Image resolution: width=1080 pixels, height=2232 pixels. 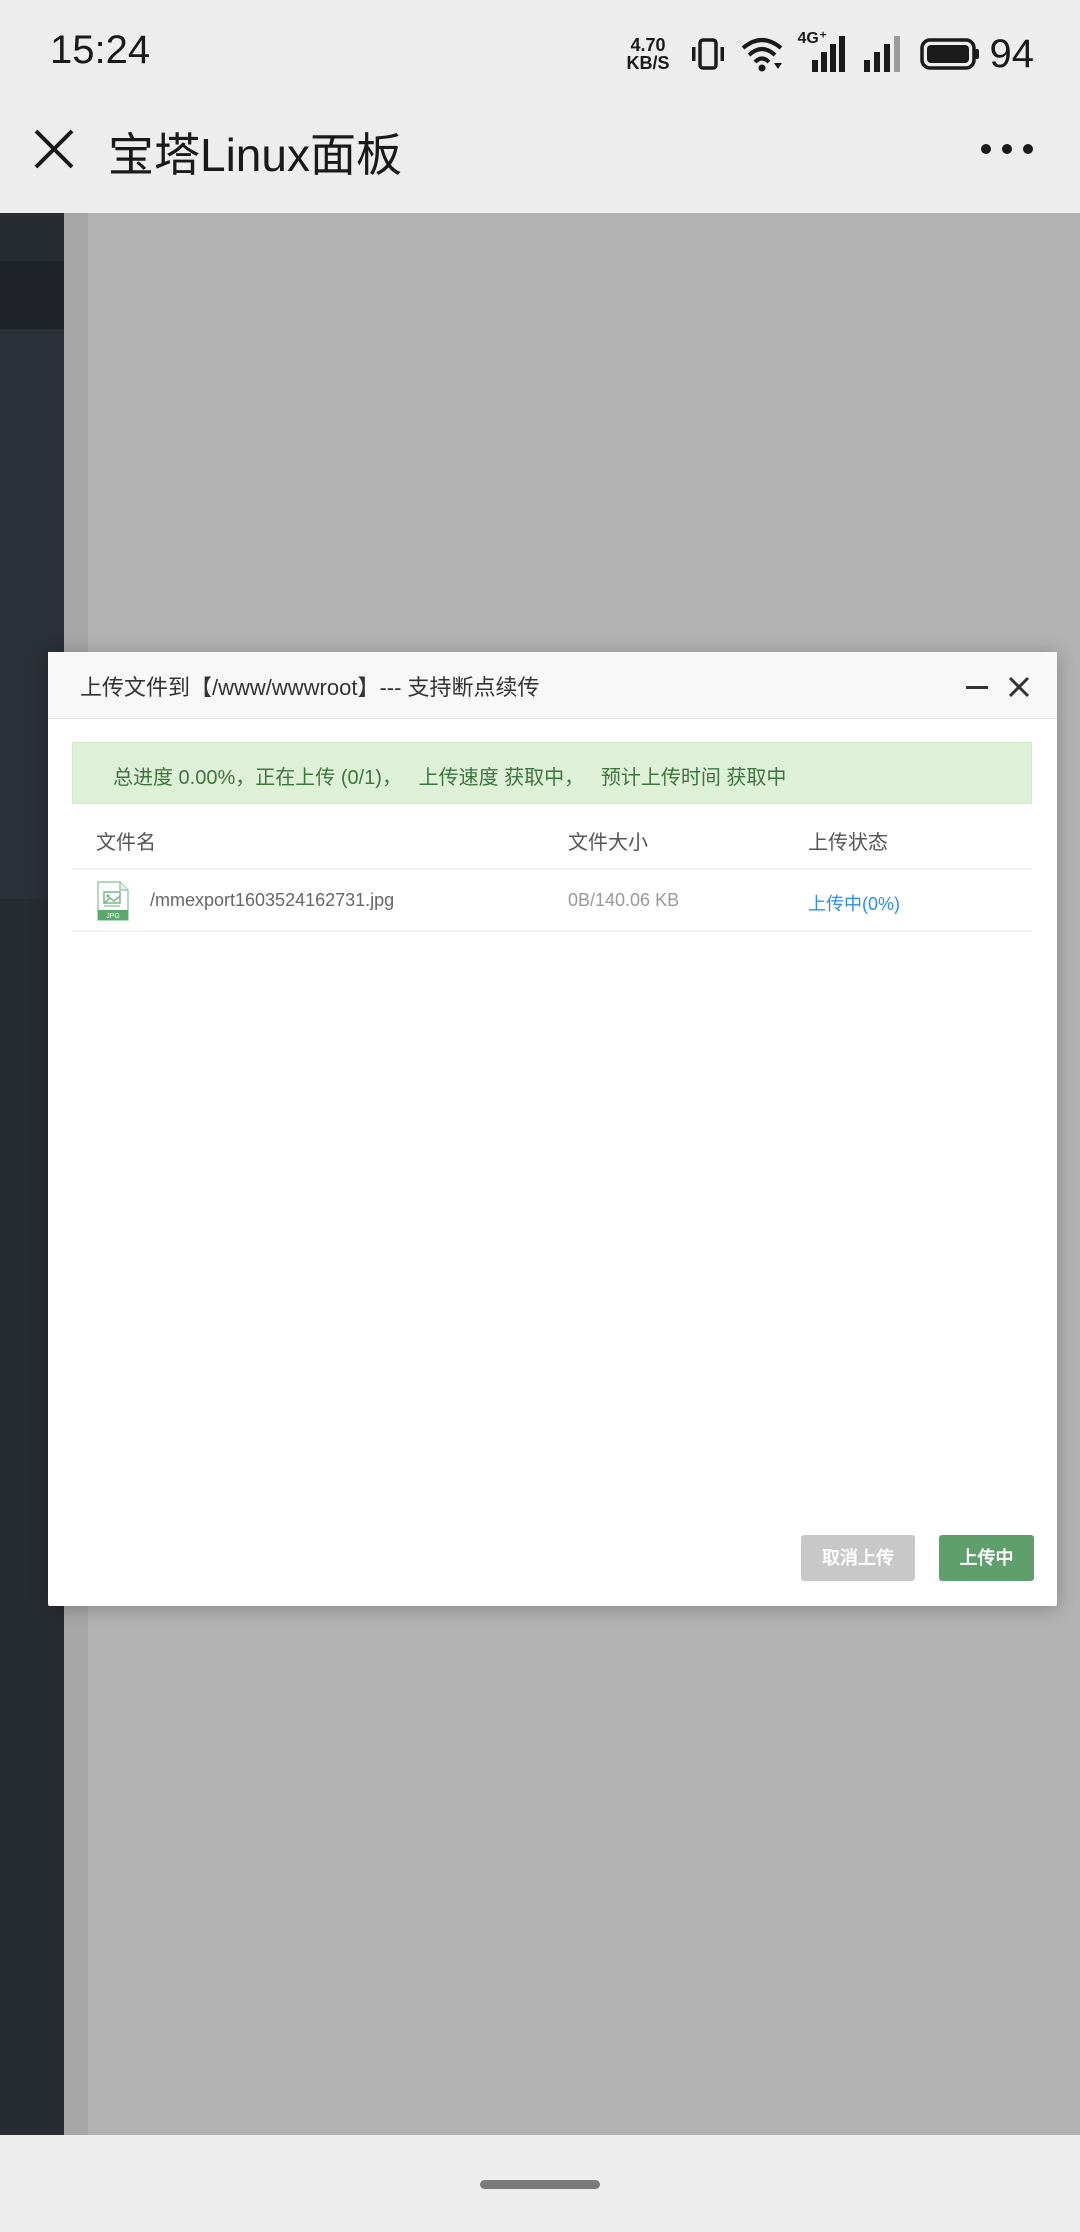 I want to click on net-speed-unit: KB/S, so click(x=648, y=63).